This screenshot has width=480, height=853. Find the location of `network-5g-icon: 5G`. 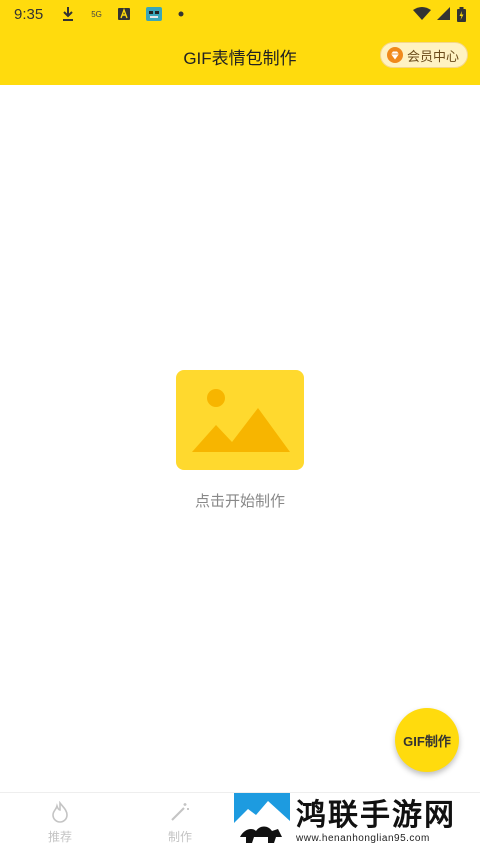

network-5g-icon: 5G is located at coordinates (96, 14).